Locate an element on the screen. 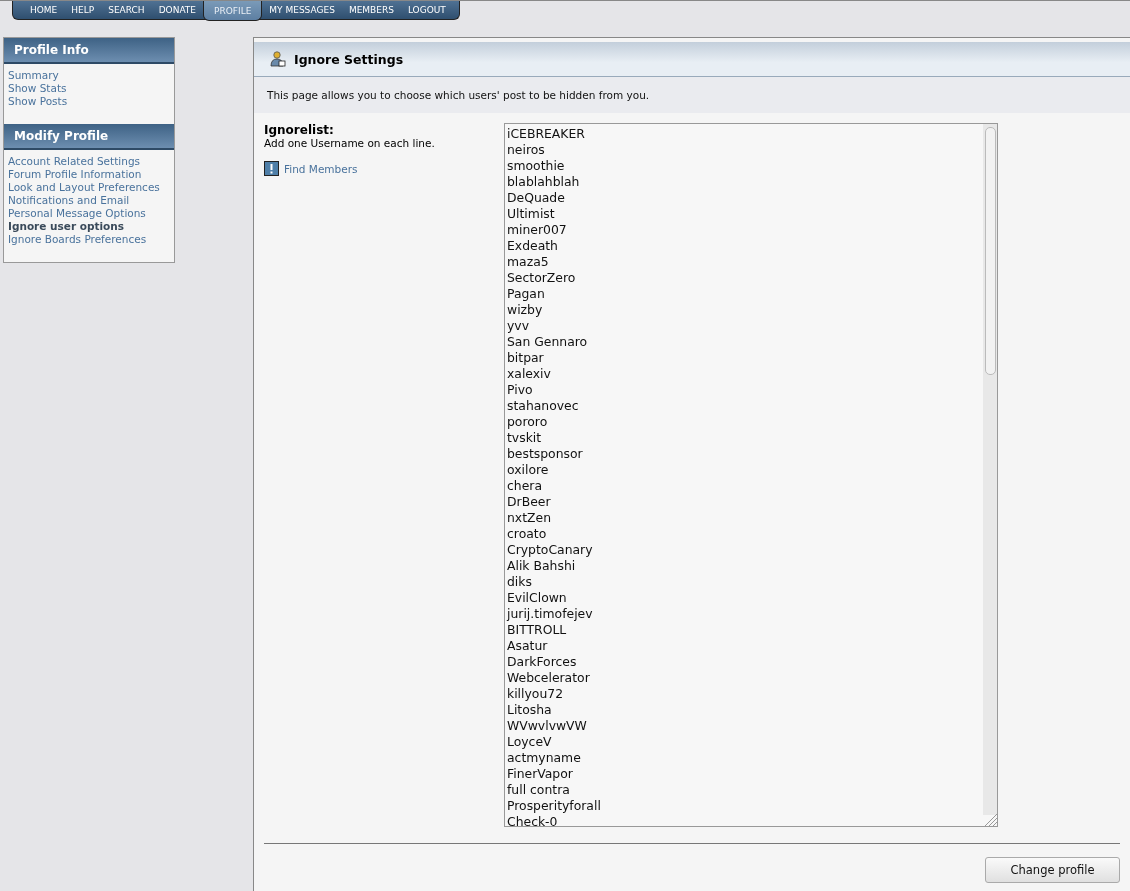 Image resolution: width=1130 pixels, height=891 pixels. nav-tab: DONATE is located at coordinates (177, 10).